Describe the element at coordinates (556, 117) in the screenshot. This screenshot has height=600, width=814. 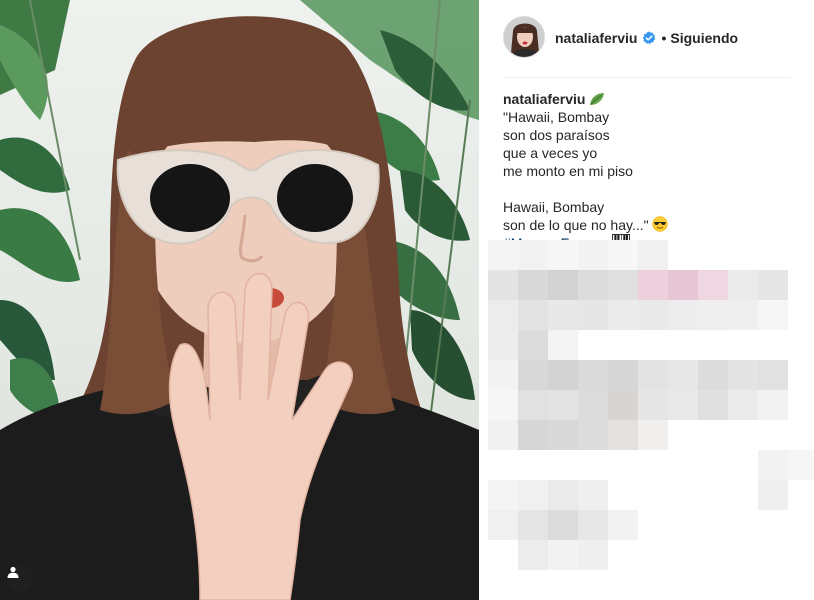
I see `caption-line: "Hawaii, Bombay` at that location.